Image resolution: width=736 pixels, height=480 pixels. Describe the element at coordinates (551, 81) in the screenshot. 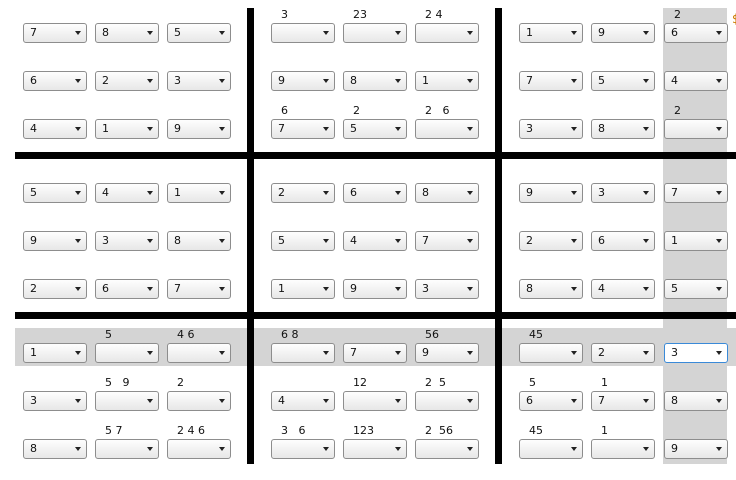

I see `cell-dropdown-r2c7: 7` at that location.